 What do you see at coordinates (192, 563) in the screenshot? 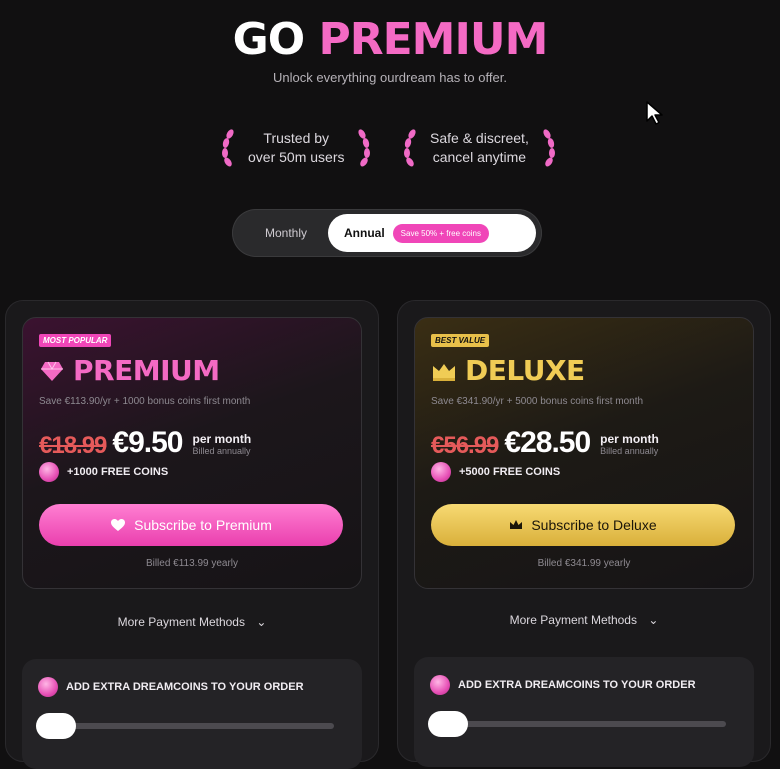
I see `billed-yearly: Billed €113.99 yearly` at bounding box center [192, 563].